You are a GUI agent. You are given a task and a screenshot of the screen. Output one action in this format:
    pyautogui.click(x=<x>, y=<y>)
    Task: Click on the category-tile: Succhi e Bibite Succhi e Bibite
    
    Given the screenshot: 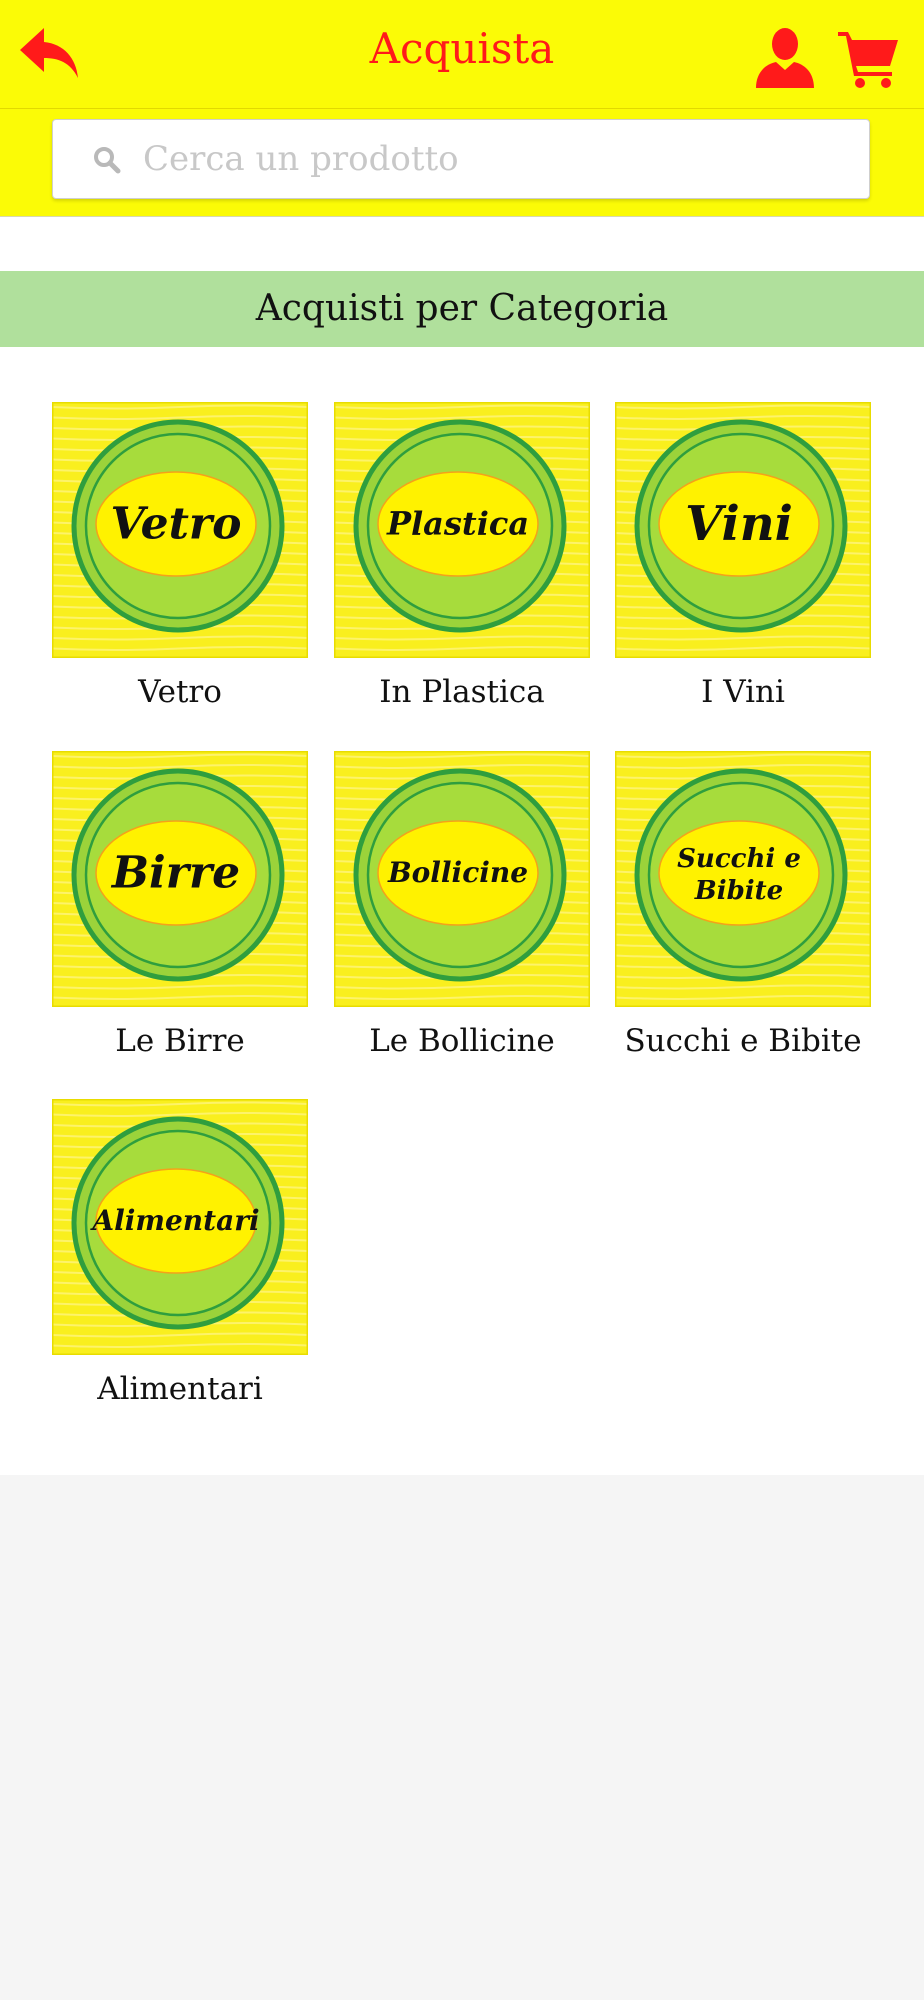 What is the action you would take?
    pyautogui.click(x=743, y=905)
    